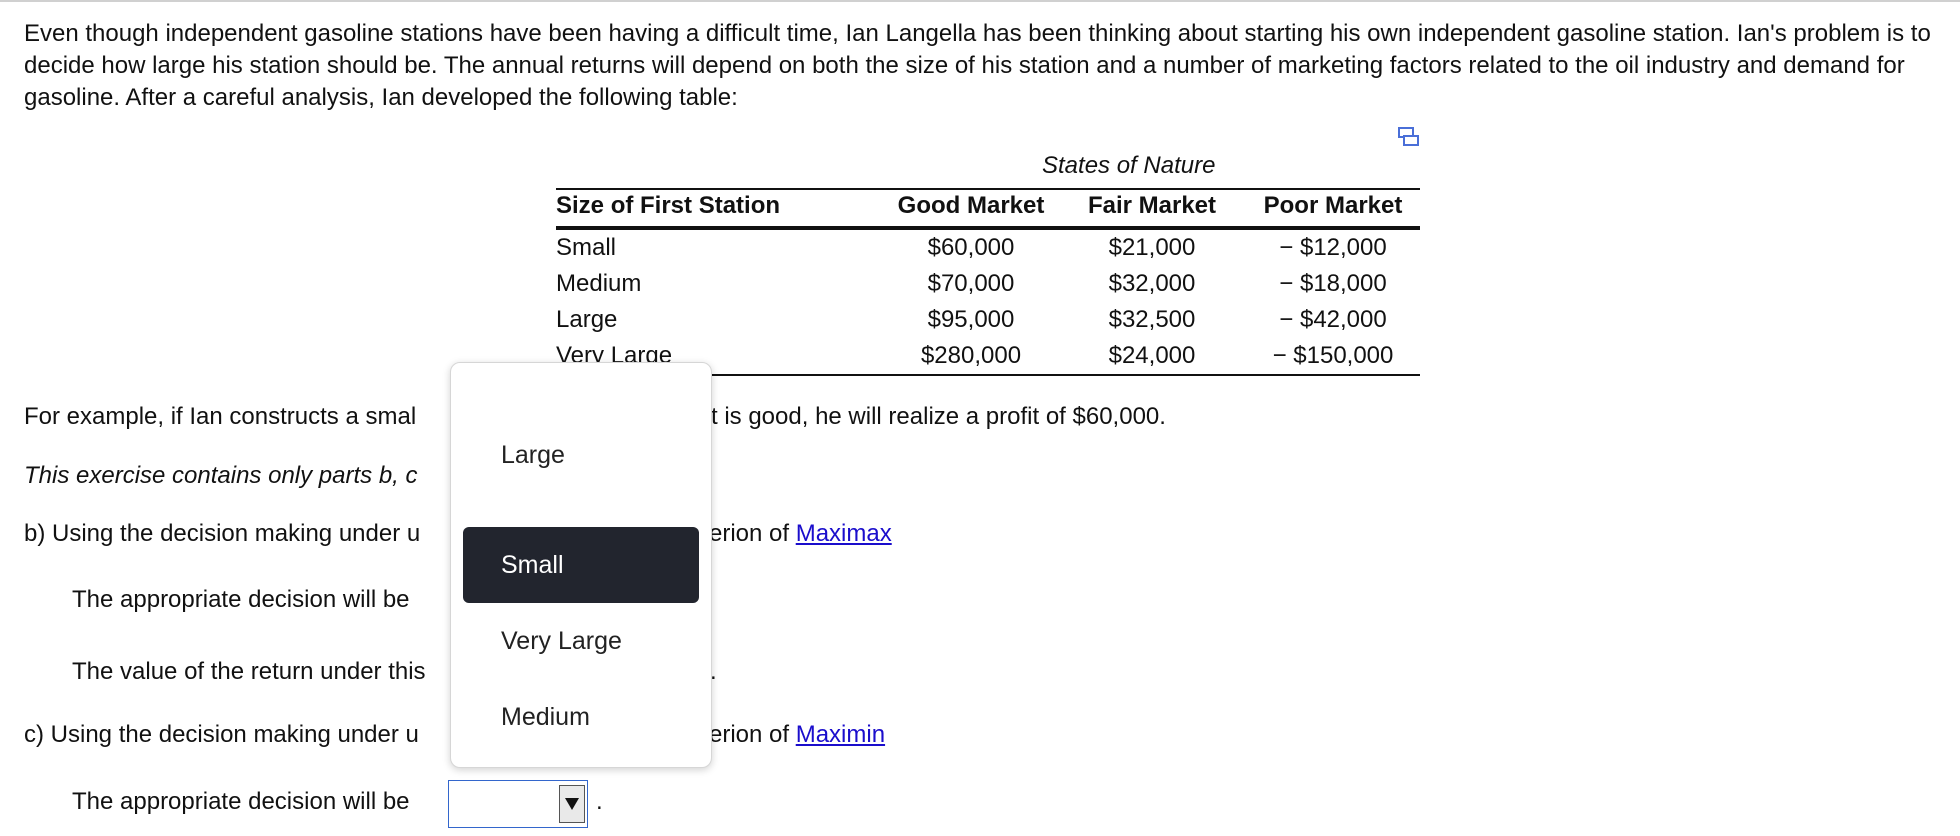 This screenshot has width=1960, height=836. I want to click on part-c-decision-label: The appropriate decision will be, so click(241, 801).